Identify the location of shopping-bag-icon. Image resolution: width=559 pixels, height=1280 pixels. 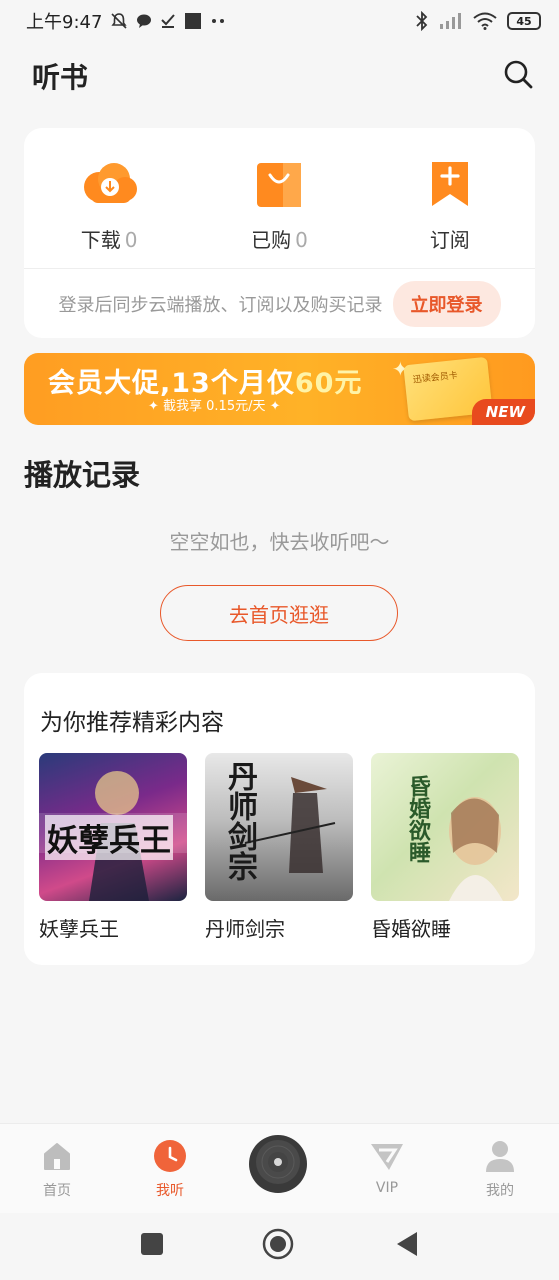
(279, 184).